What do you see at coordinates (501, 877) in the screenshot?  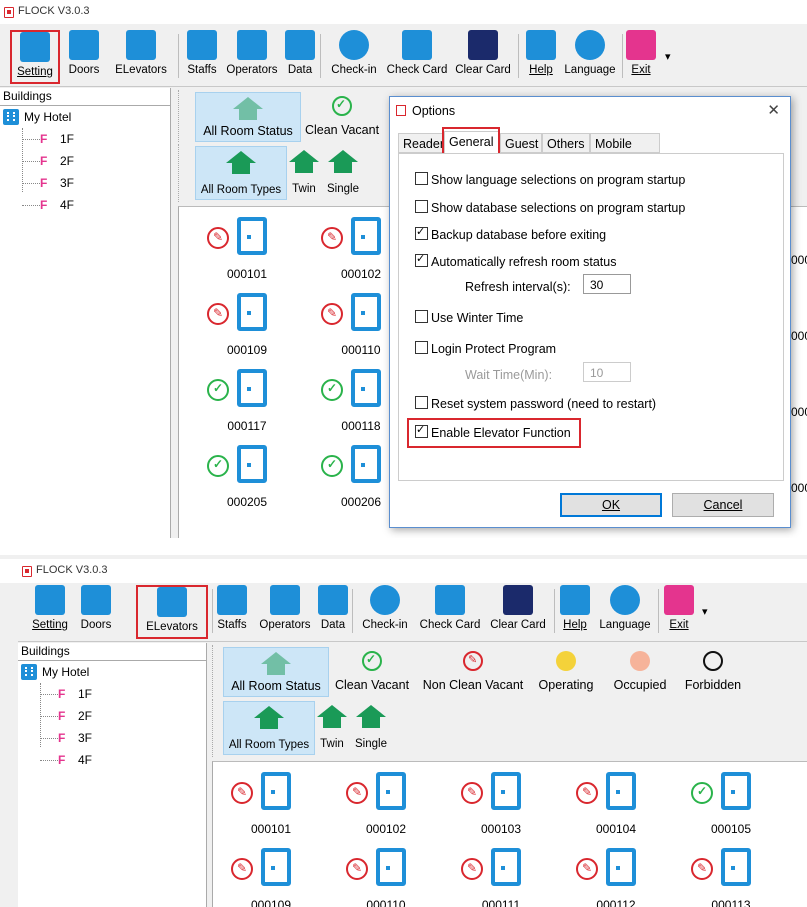 I see `room-tile: 000111` at bounding box center [501, 877].